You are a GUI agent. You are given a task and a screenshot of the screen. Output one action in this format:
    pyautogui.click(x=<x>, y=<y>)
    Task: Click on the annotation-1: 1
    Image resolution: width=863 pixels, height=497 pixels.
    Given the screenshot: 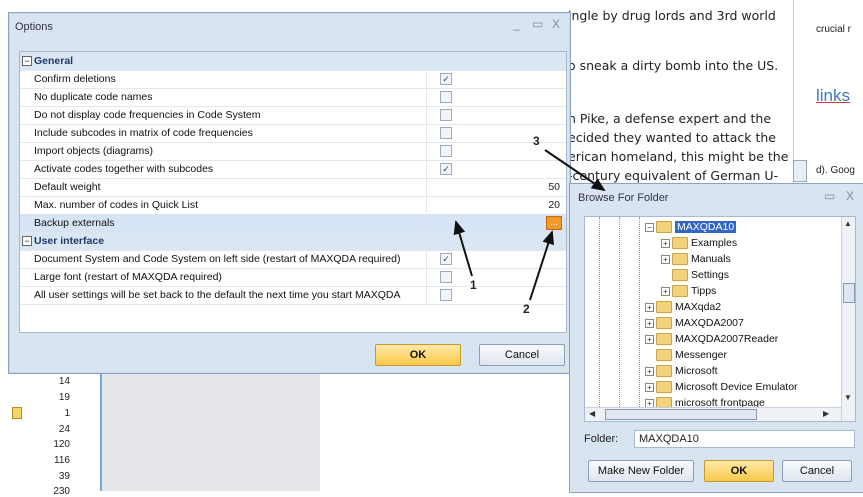 What is the action you would take?
    pyautogui.click(x=473, y=285)
    